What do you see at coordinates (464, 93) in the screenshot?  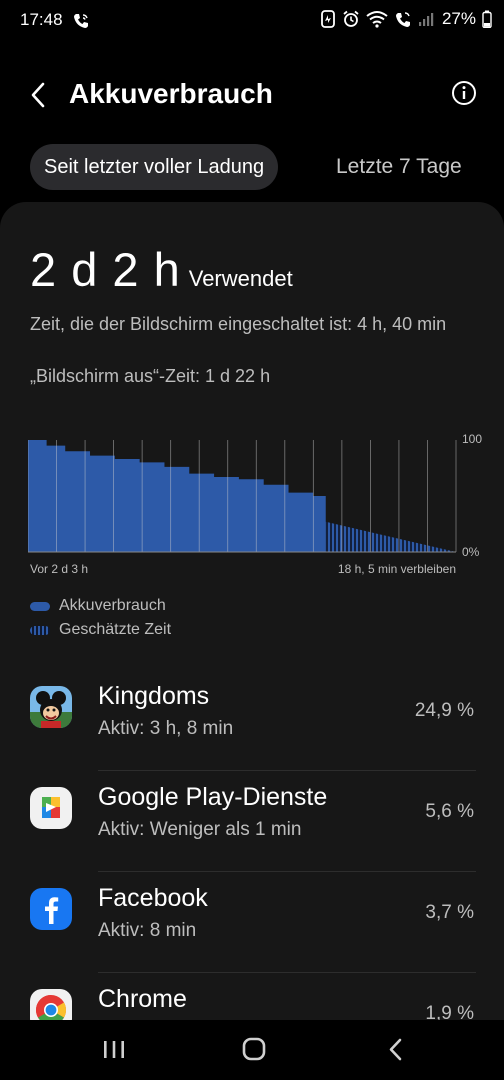 I see `info-icon` at bounding box center [464, 93].